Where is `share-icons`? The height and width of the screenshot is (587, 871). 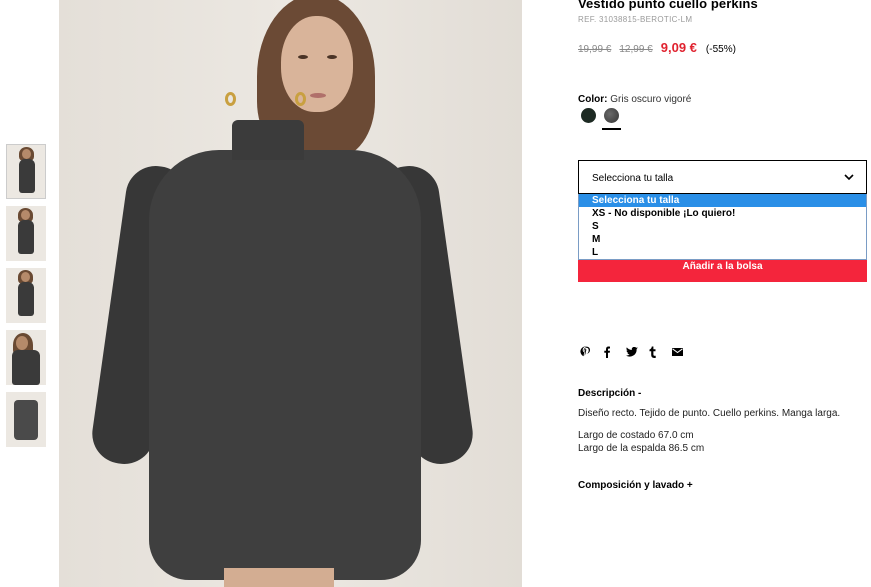 share-icons is located at coordinates (637, 352).